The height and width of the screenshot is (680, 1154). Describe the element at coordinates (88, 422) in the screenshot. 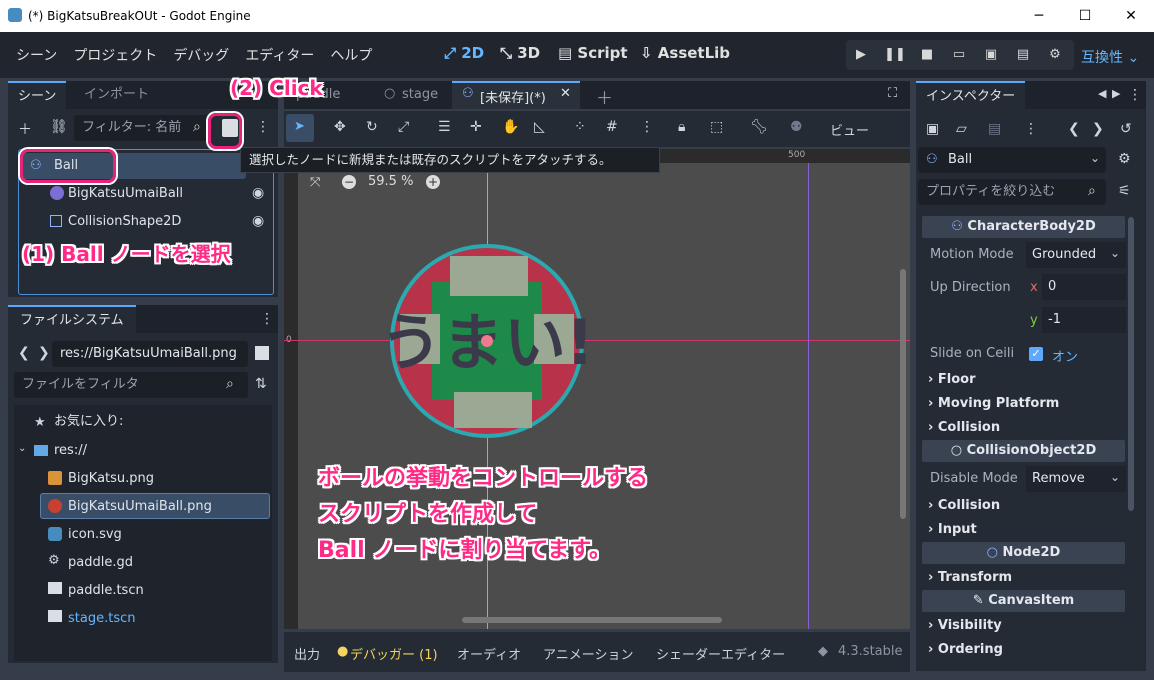

I see `favorites-label: お気に入り:` at that location.